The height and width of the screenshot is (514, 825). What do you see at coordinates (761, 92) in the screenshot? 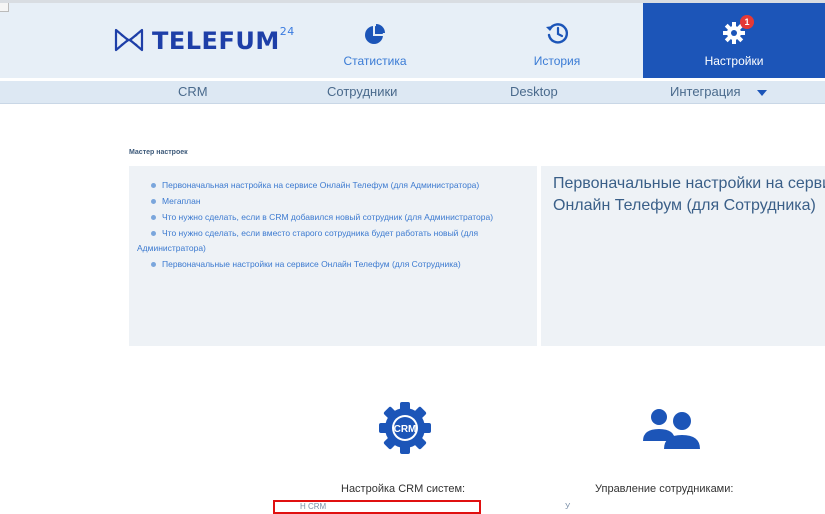
I see `chevron-down-icon` at bounding box center [761, 92].